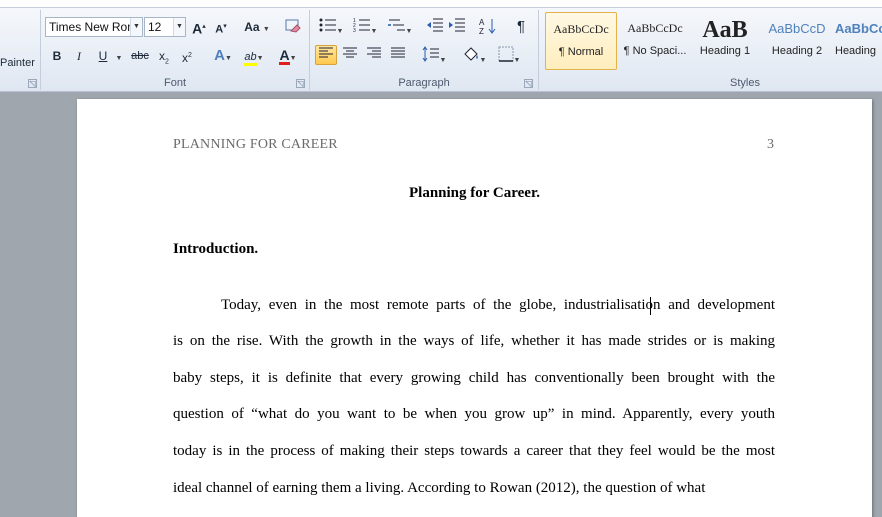 Image resolution: width=882 pixels, height=517 pixels. I want to click on borders-button: ▼, so click(509, 56).